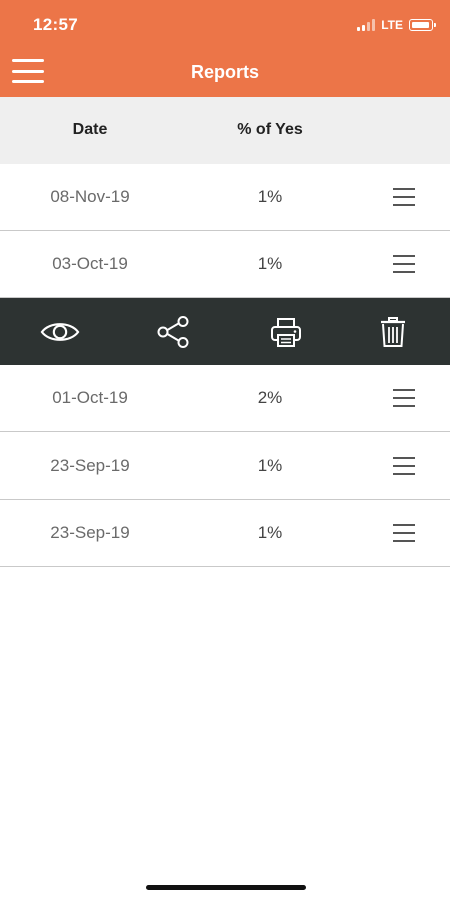  What do you see at coordinates (392, 25) in the screenshot?
I see `network-label: LTE` at bounding box center [392, 25].